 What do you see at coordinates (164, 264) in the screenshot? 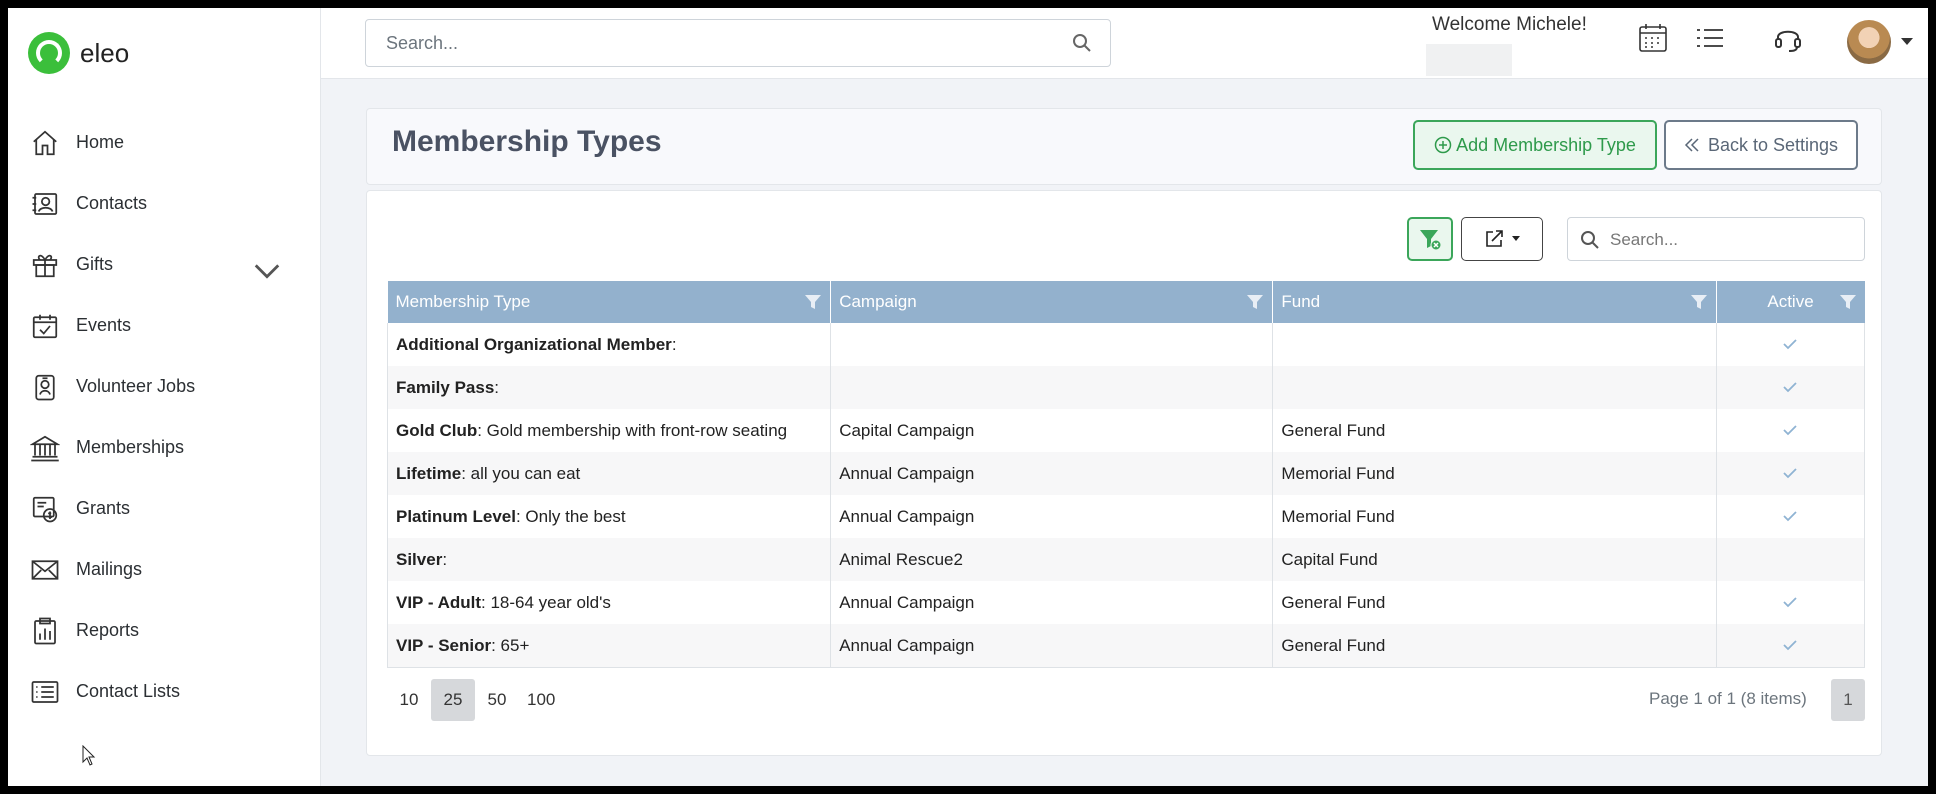
I see `sidebar-item-gifts: Gifts` at bounding box center [164, 264].